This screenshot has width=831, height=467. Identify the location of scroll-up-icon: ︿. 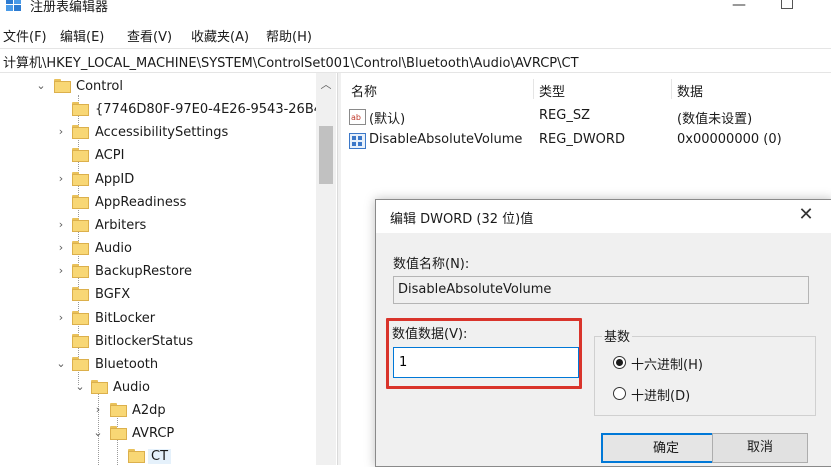
(326, 84).